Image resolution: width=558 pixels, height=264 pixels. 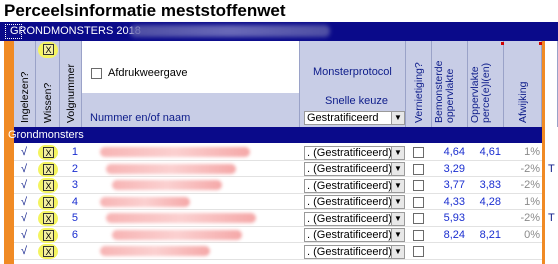 What do you see at coordinates (454, 168) in the screenshot?
I see `bemonsterde-value: 3,29` at bounding box center [454, 168].